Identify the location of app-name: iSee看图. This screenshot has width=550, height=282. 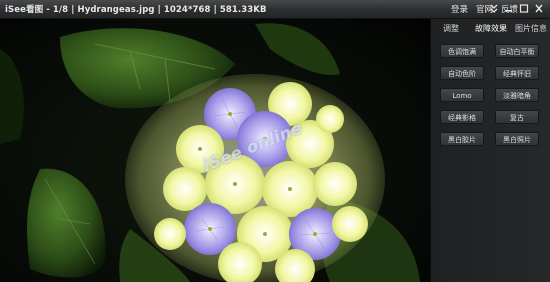
(24, 10).